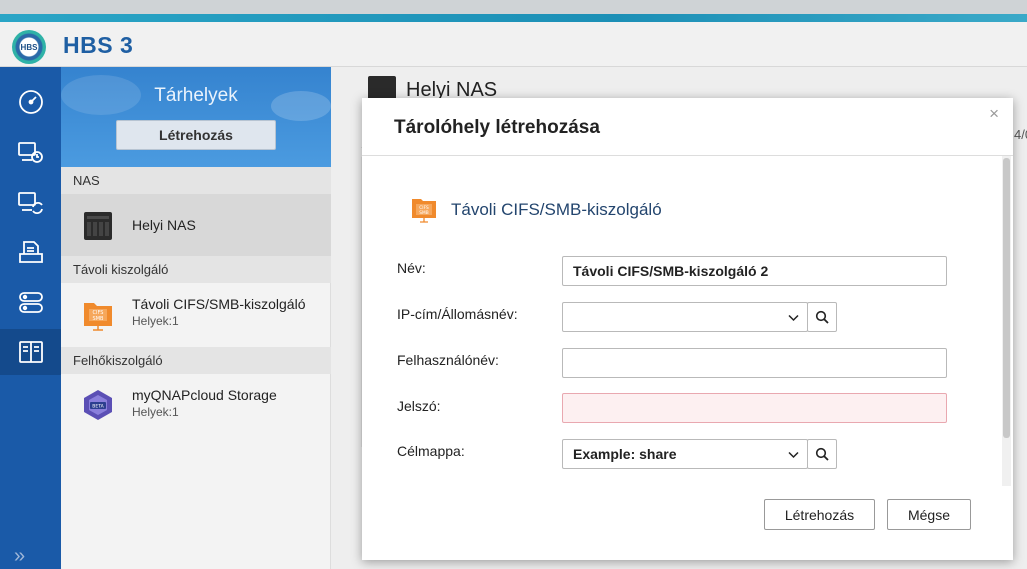  What do you see at coordinates (98, 226) in the screenshot?
I see `nas-icon` at bounding box center [98, 226].